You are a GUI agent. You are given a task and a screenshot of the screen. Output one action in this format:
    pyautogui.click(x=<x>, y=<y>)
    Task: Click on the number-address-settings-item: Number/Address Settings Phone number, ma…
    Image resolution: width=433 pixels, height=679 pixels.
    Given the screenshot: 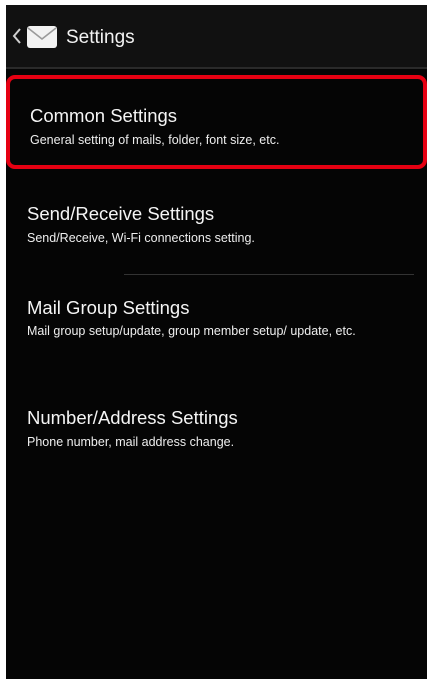 What is the action you would take?
    pyautogui.click(x=216, y=428)
    